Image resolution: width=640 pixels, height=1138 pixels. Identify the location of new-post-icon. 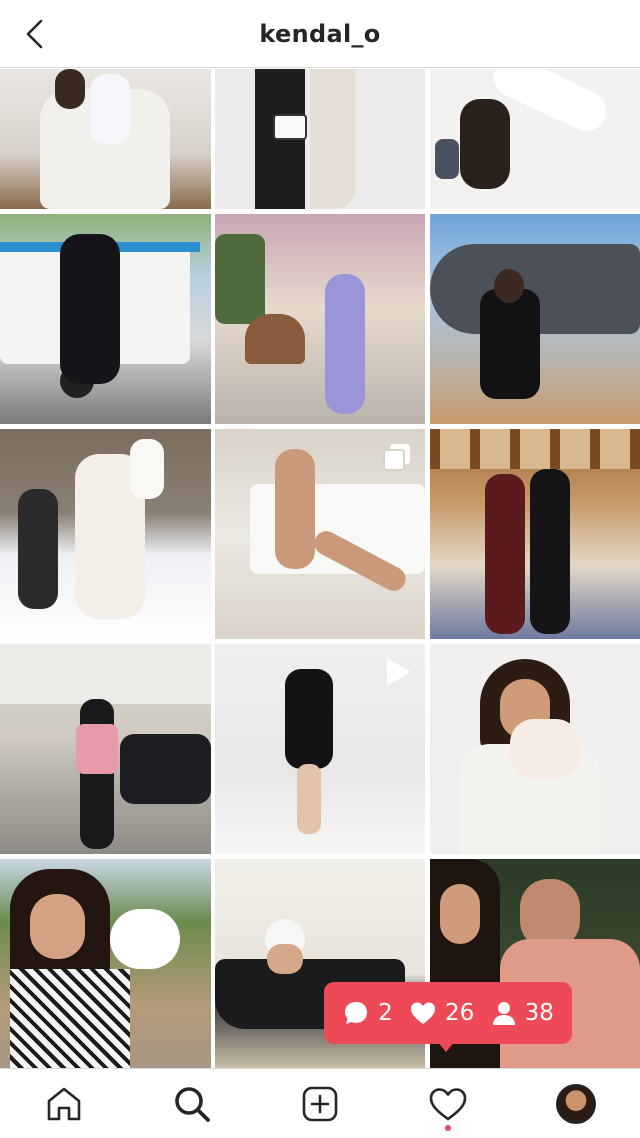
(320, 1104).